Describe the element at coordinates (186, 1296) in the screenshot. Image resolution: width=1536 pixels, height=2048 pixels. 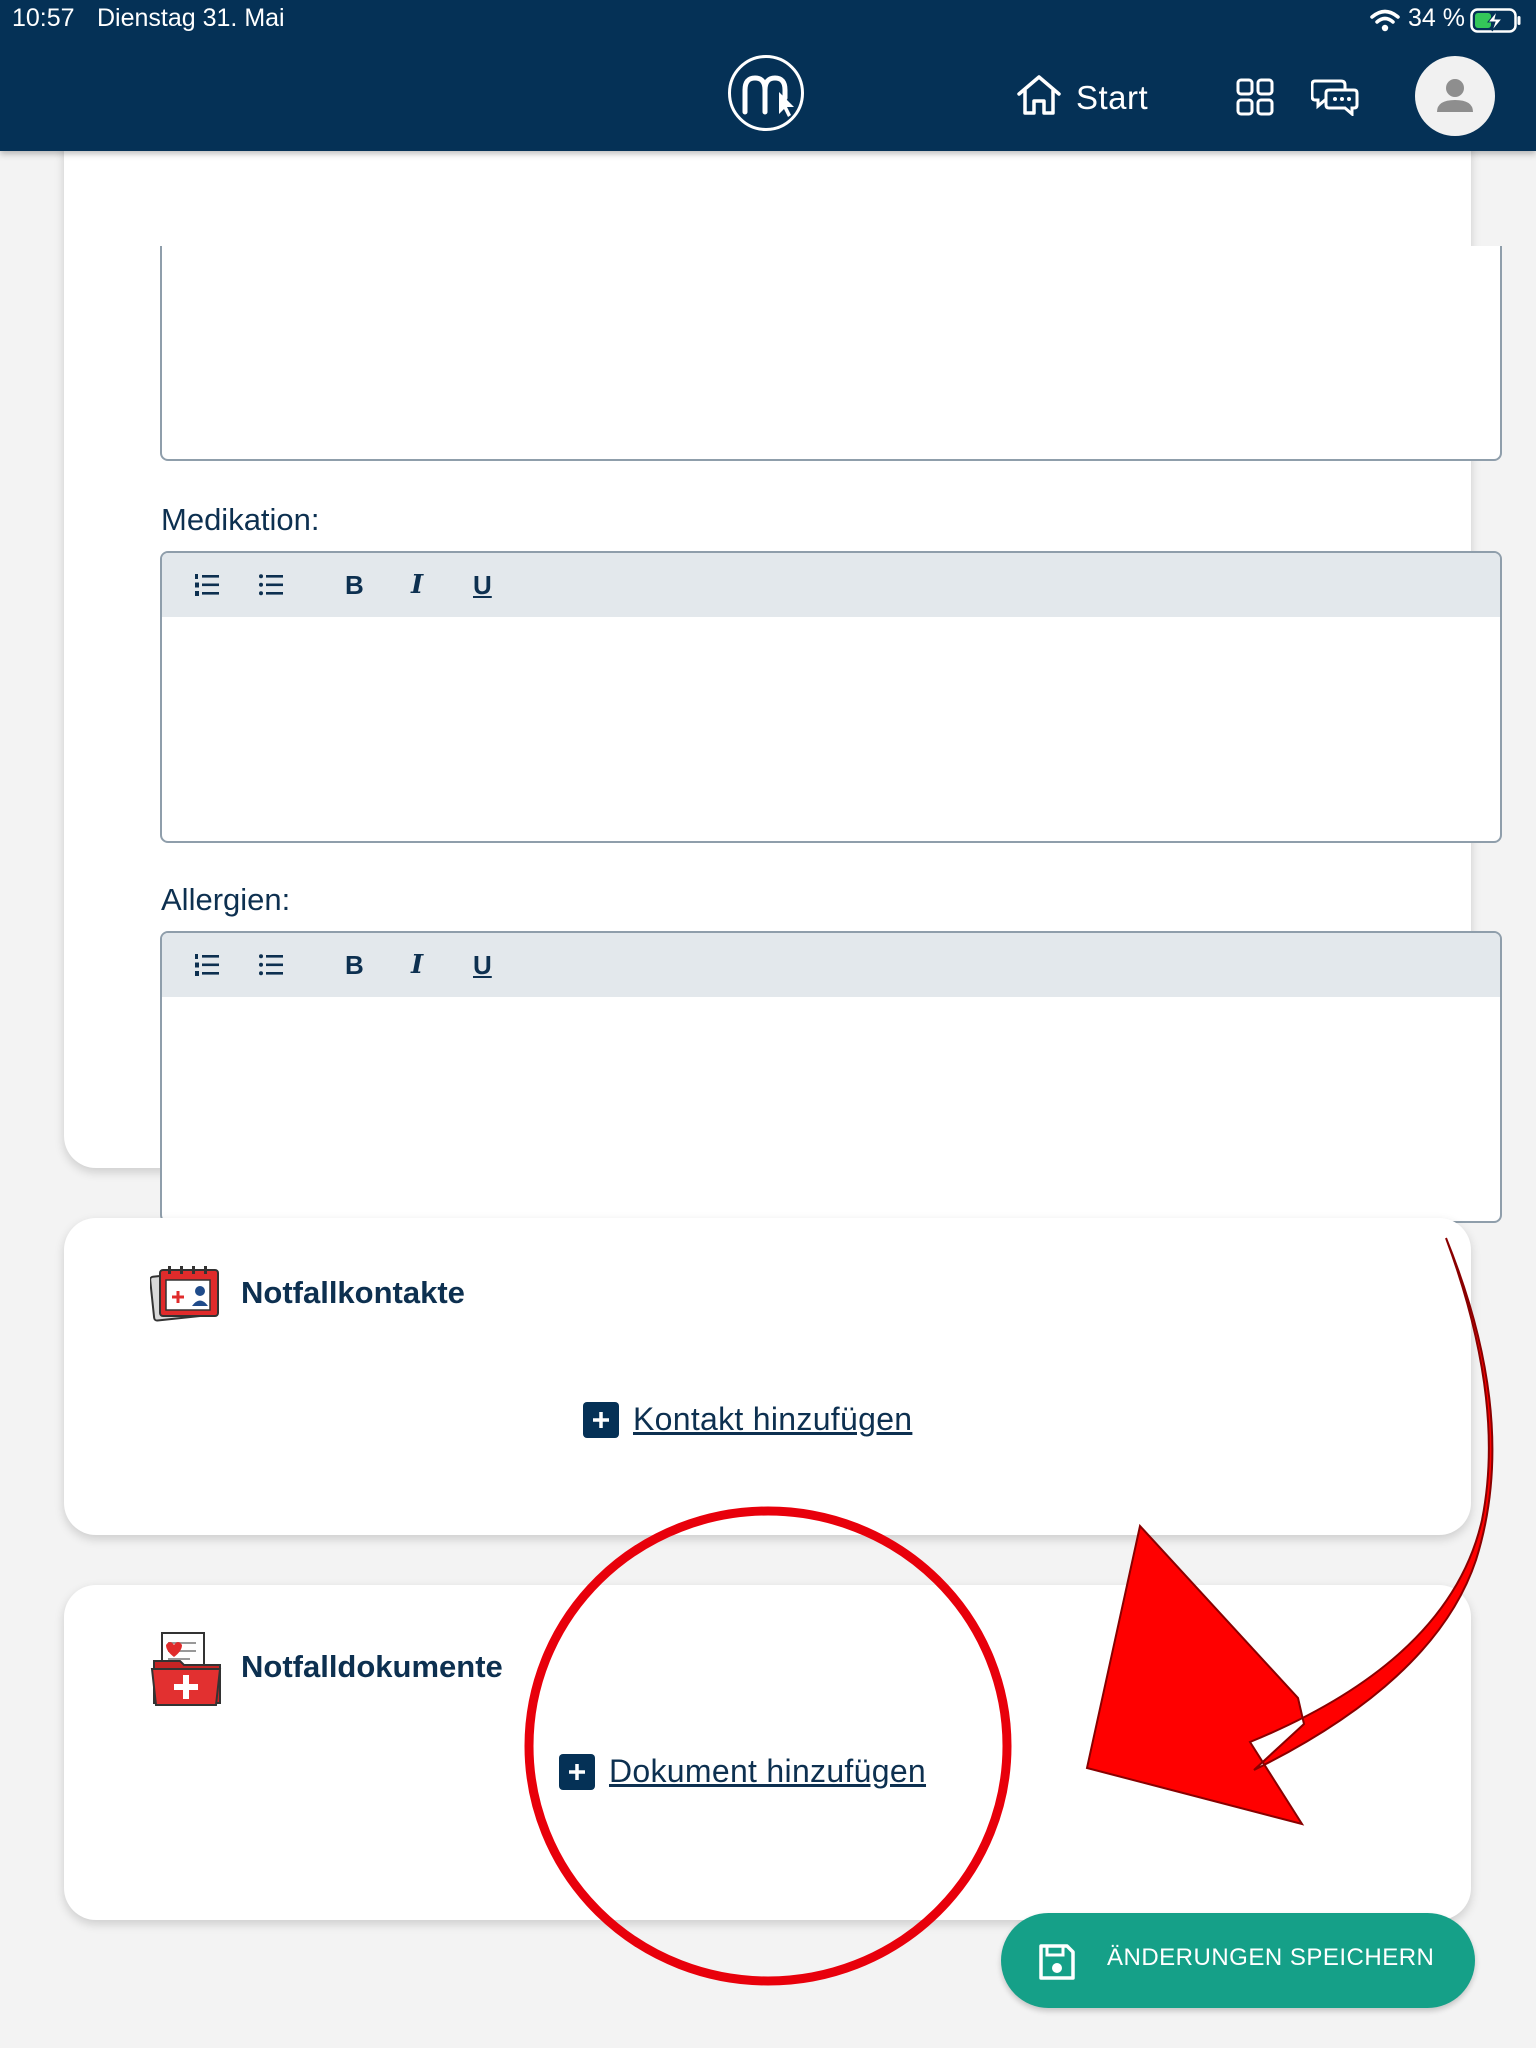
I see `emergency-contacts-icon` at that location.